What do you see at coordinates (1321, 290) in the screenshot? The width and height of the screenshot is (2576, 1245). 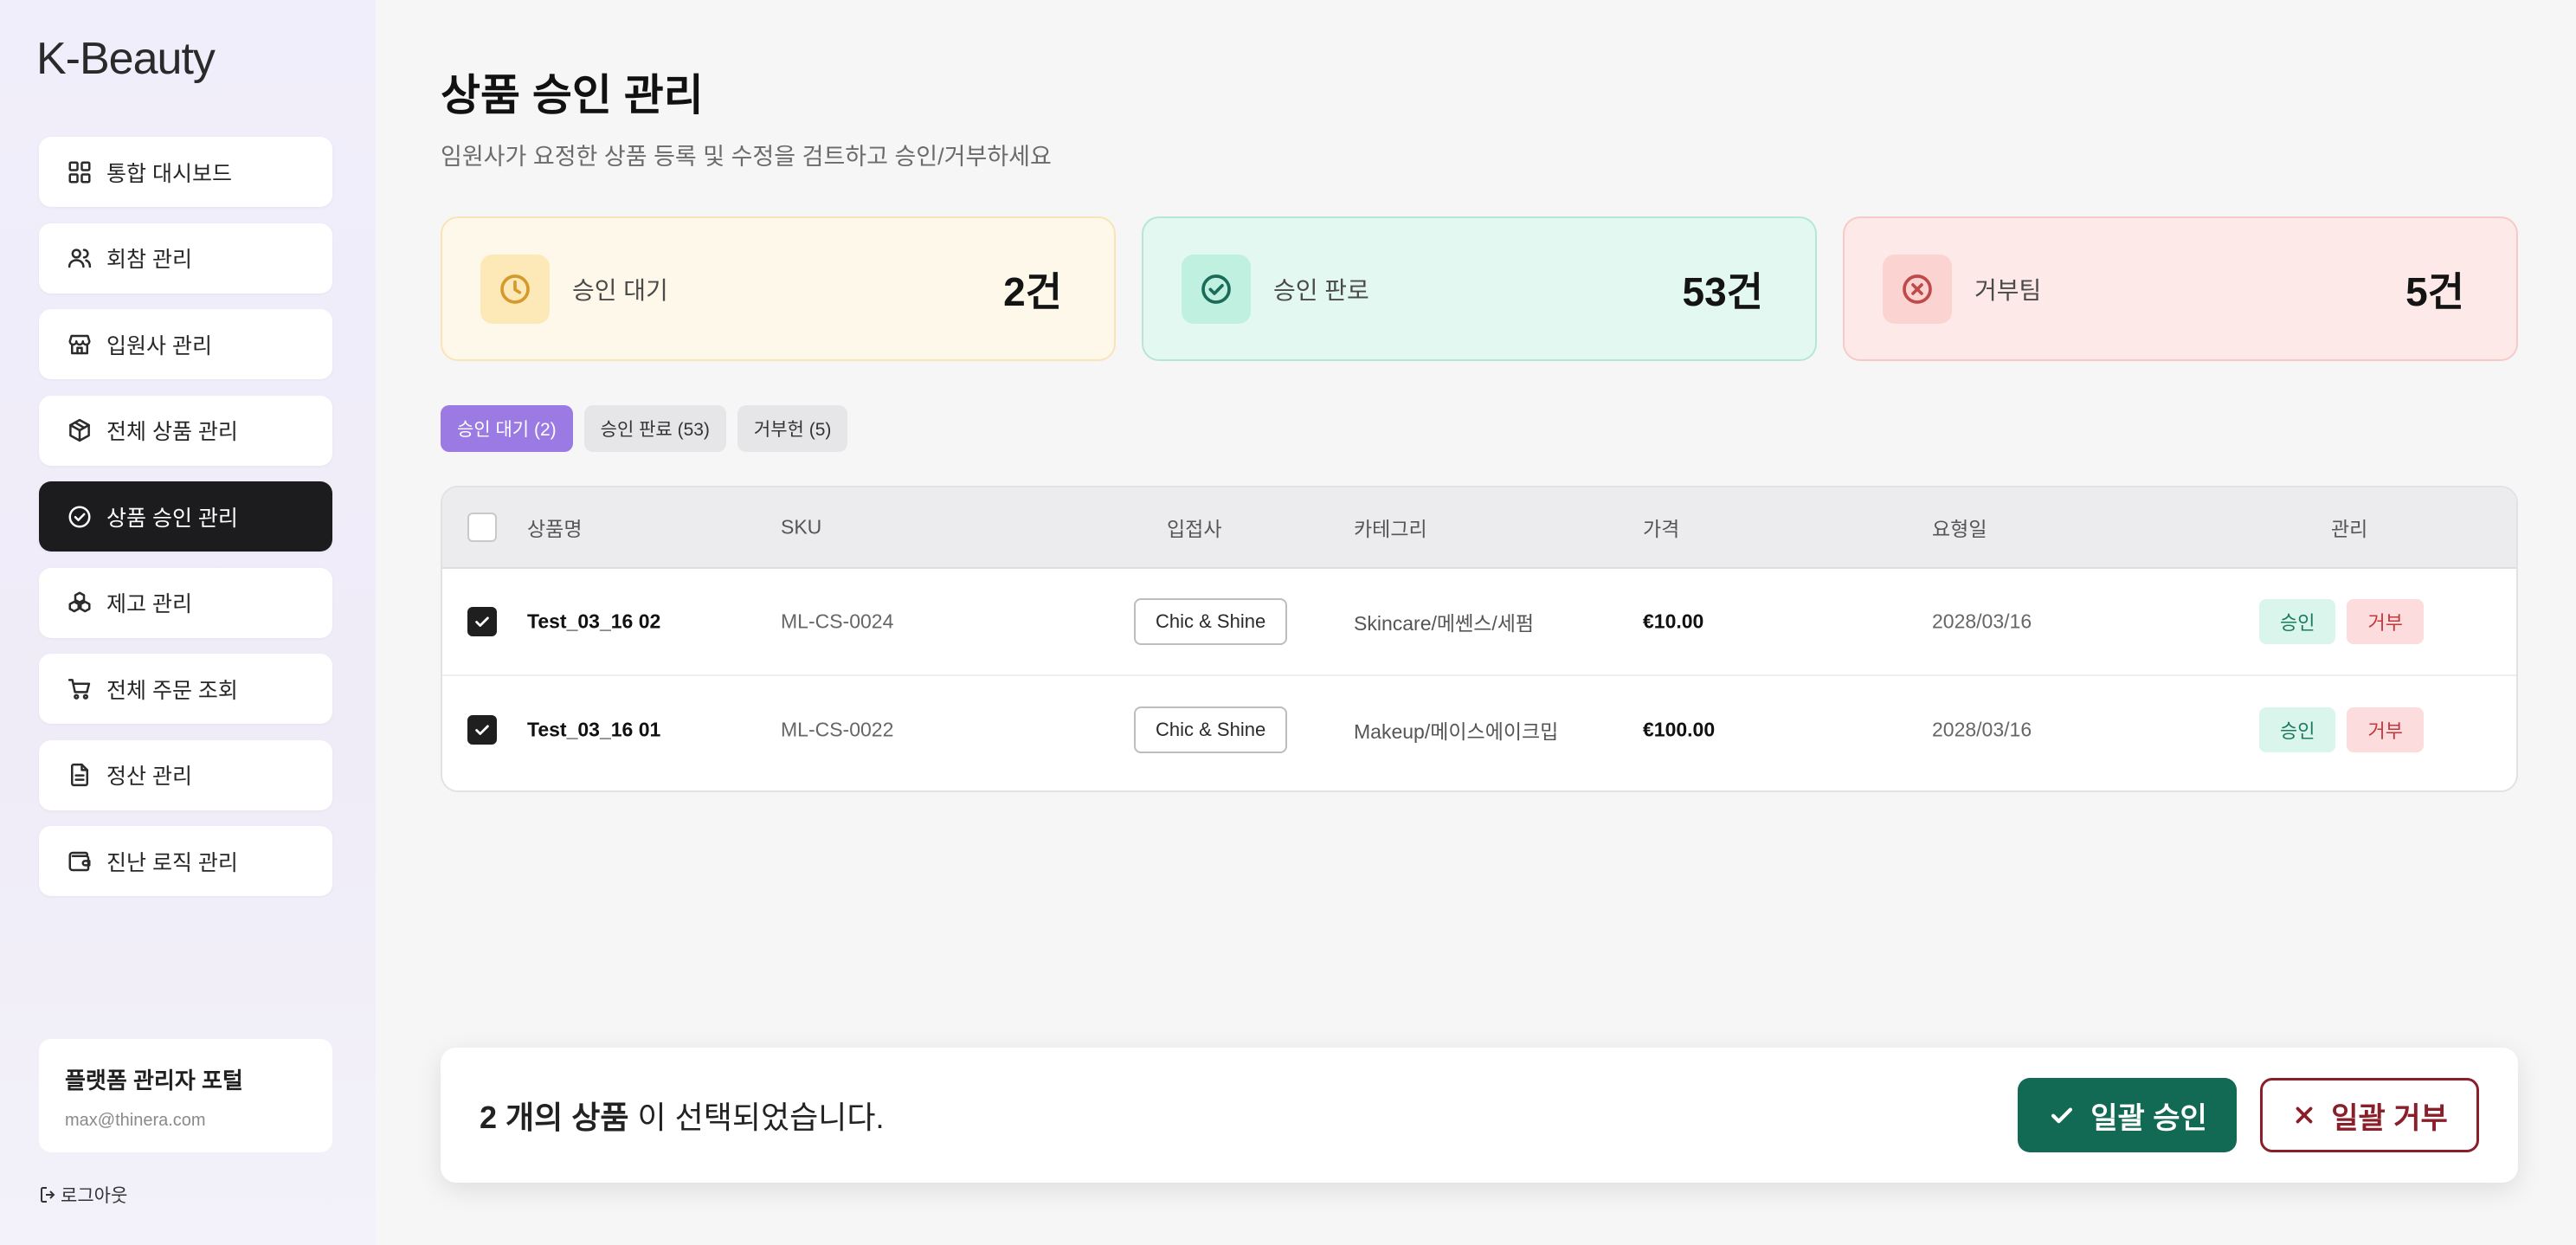 I see `stat-label: 승인 판로` at bounding box center [1321, 290].